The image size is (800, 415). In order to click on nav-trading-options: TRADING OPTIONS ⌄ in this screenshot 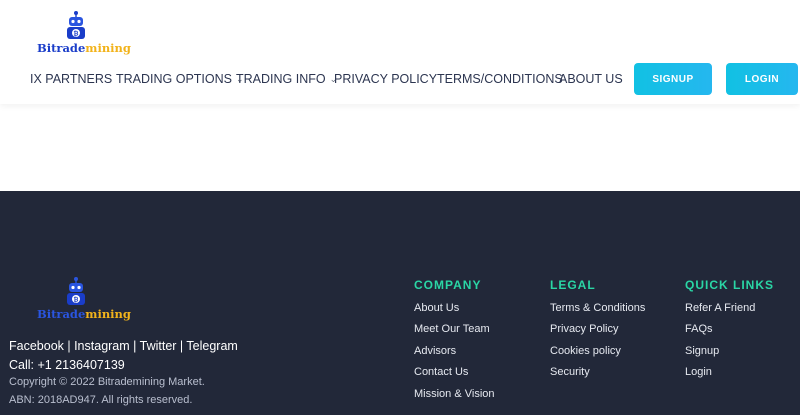, I will do `click(180, 79)`.